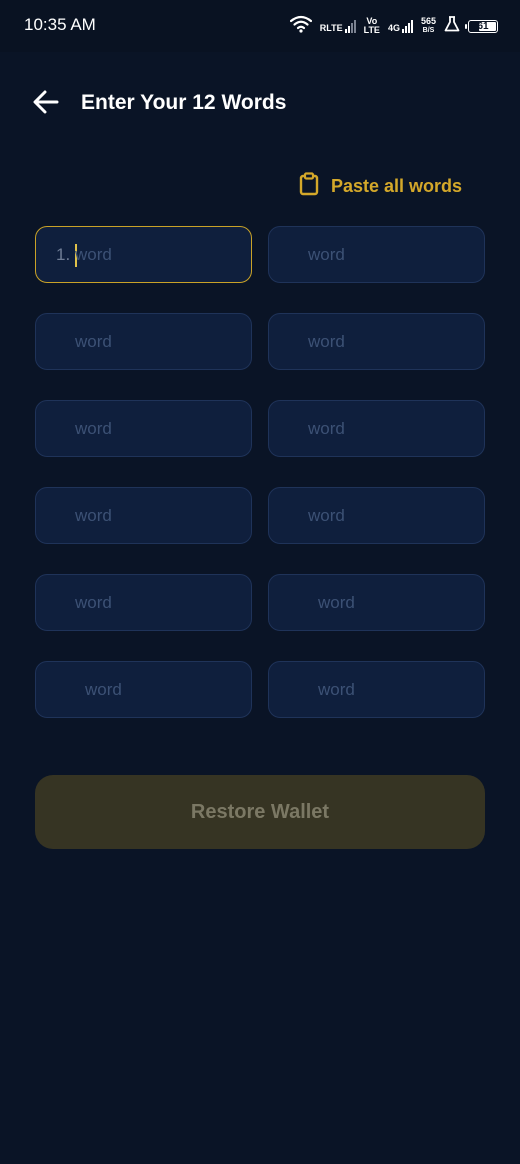 The width and height of the screenshot is (520, 1164). I want to click on net-speed: 565 B/S, so click(428, 25).